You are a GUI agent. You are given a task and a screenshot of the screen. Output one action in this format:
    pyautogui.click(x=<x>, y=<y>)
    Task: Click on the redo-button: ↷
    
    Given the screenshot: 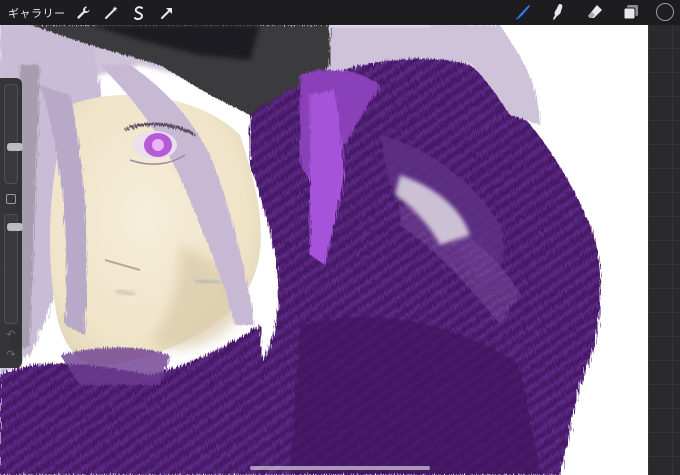 What is the action you would take?
    pyautogui.click(x=11, y=354)
    